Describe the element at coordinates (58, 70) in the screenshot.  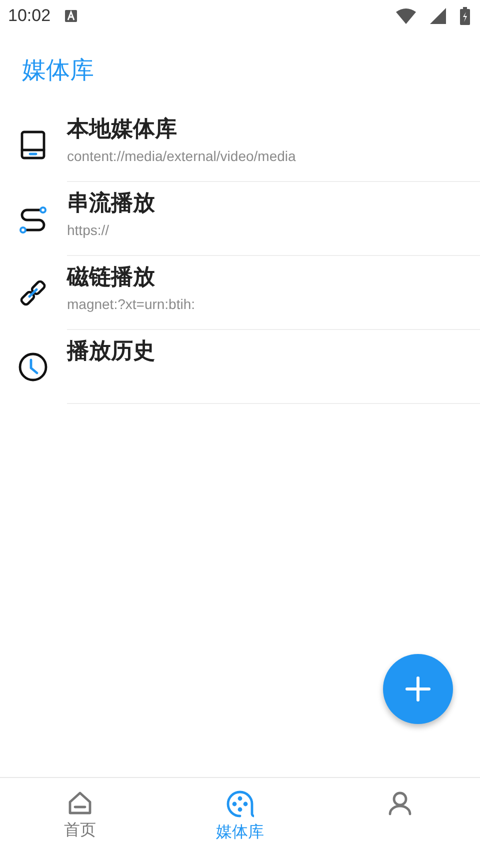
I see `app-title: 媒体库` at that location.